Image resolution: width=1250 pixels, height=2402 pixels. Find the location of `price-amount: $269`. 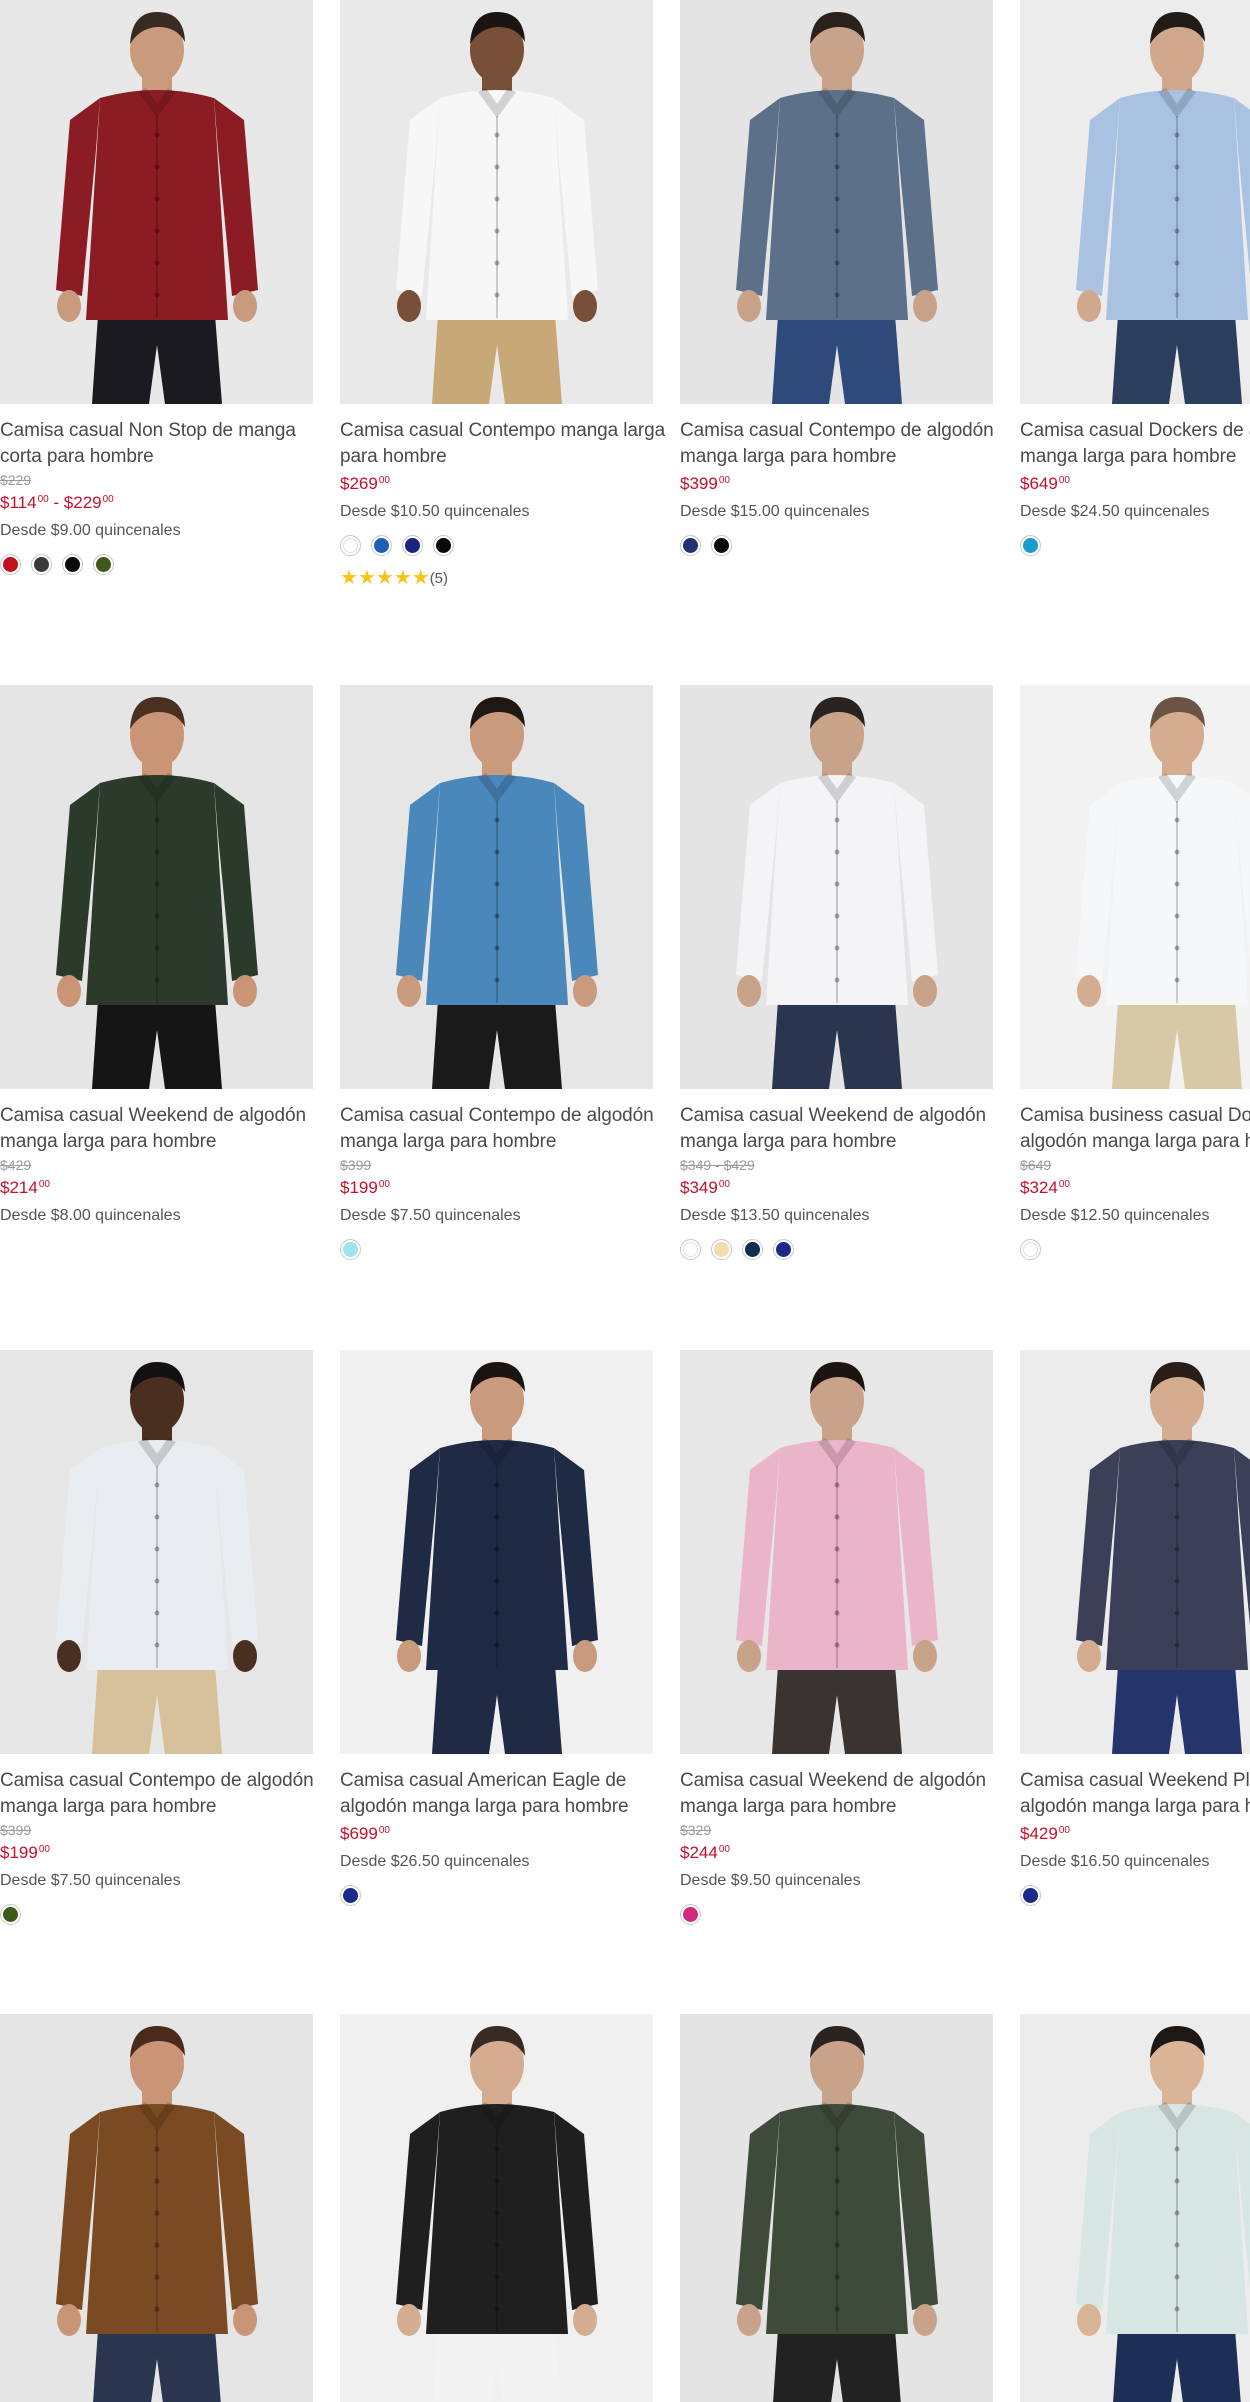

price-amount: $269 is located at coordinates (359, 483).